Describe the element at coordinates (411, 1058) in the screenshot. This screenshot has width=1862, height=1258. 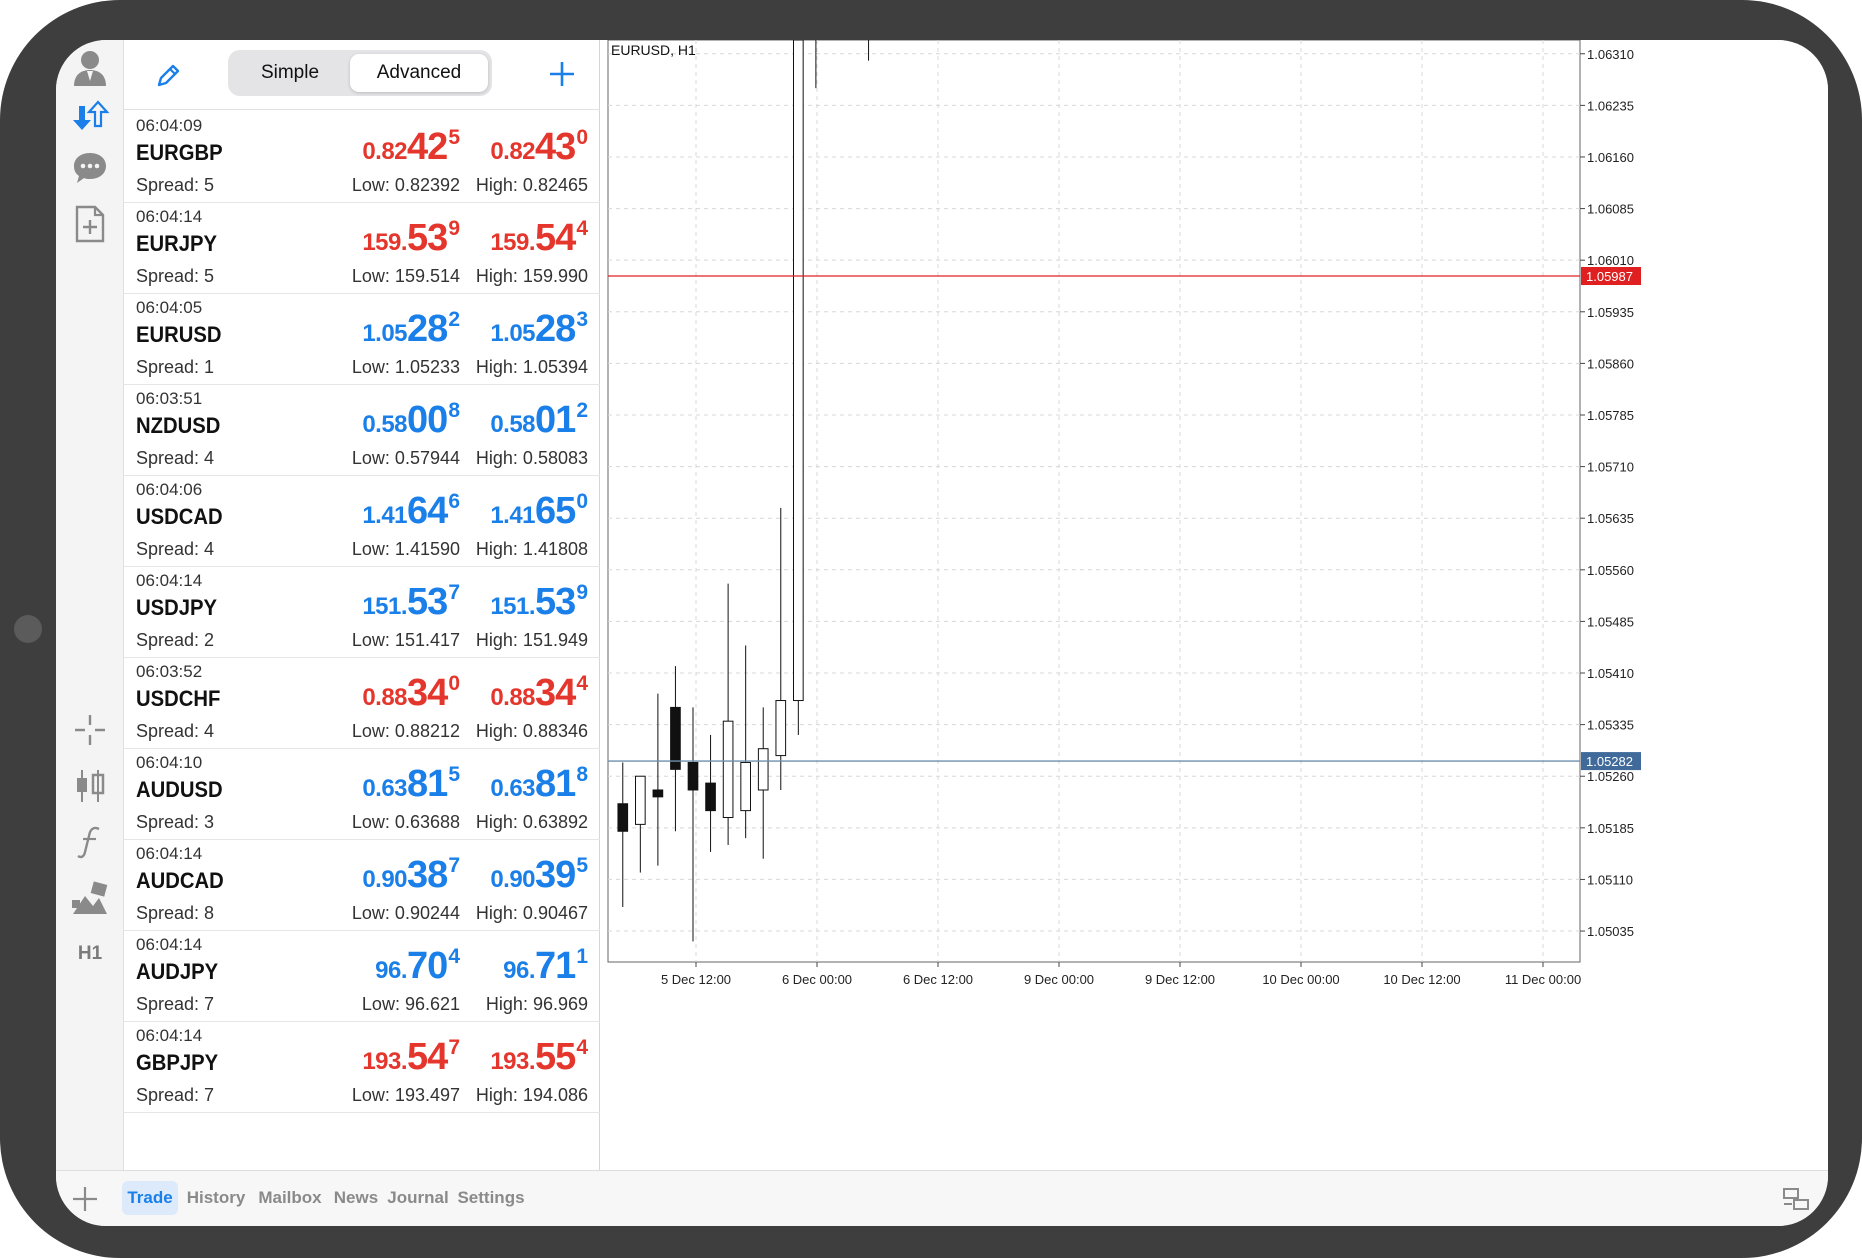
I see `bid-price: 193.547` at that location.